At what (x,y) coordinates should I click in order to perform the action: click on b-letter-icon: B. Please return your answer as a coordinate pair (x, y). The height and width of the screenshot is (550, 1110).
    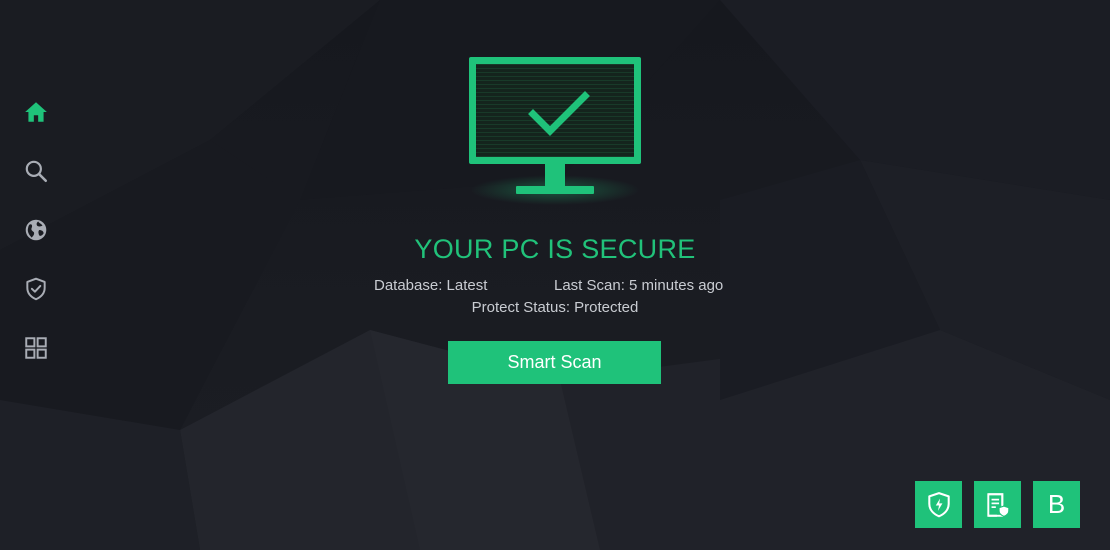
    Looking at the image, I should click on (1056, 504).